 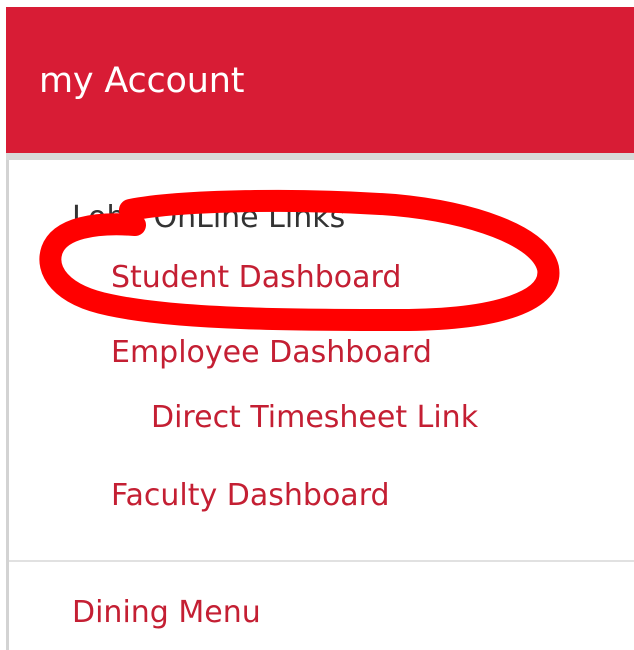 What do you see at coordinates (166, 612) in the screenshot?
I see `dining-menu-link: Dining Menu` at bounding box center [166, 612].